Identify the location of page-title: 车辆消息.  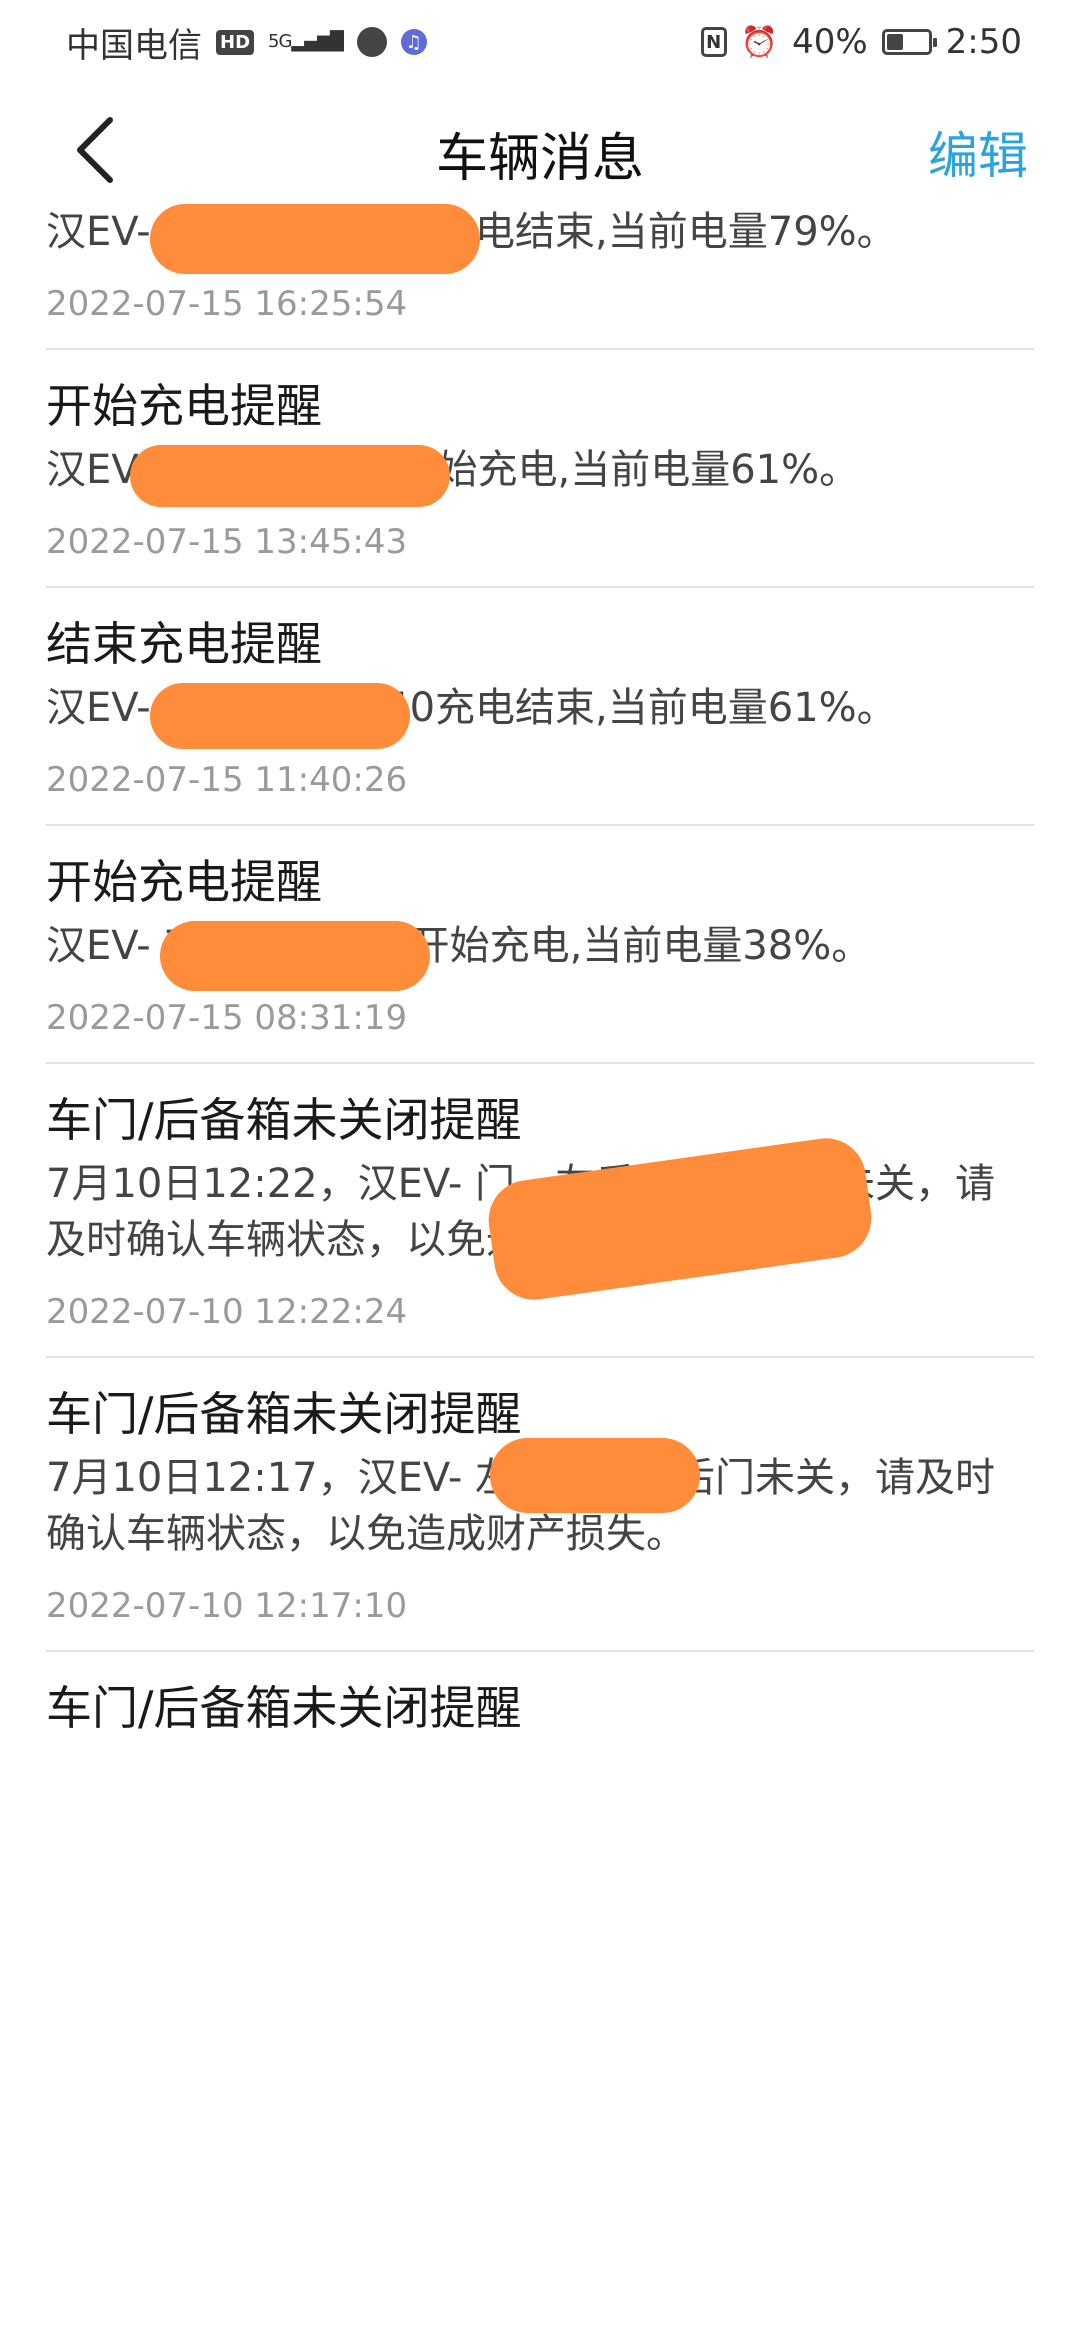
(539, 159).